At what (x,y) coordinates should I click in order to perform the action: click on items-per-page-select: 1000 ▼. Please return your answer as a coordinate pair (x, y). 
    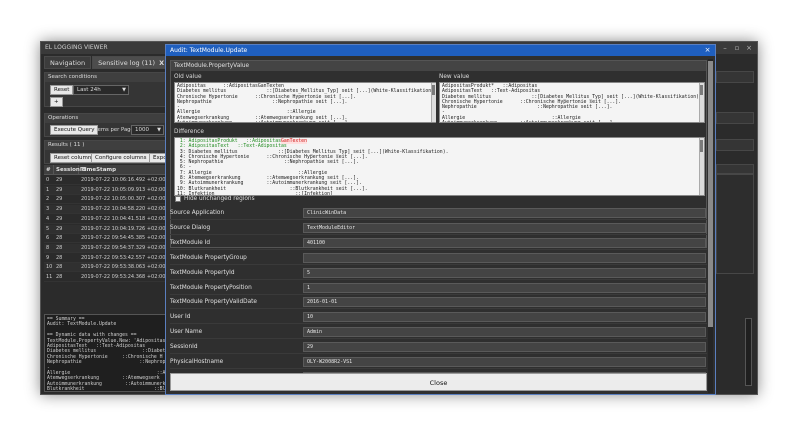
    Looking at the image, I should click on (147, 130).